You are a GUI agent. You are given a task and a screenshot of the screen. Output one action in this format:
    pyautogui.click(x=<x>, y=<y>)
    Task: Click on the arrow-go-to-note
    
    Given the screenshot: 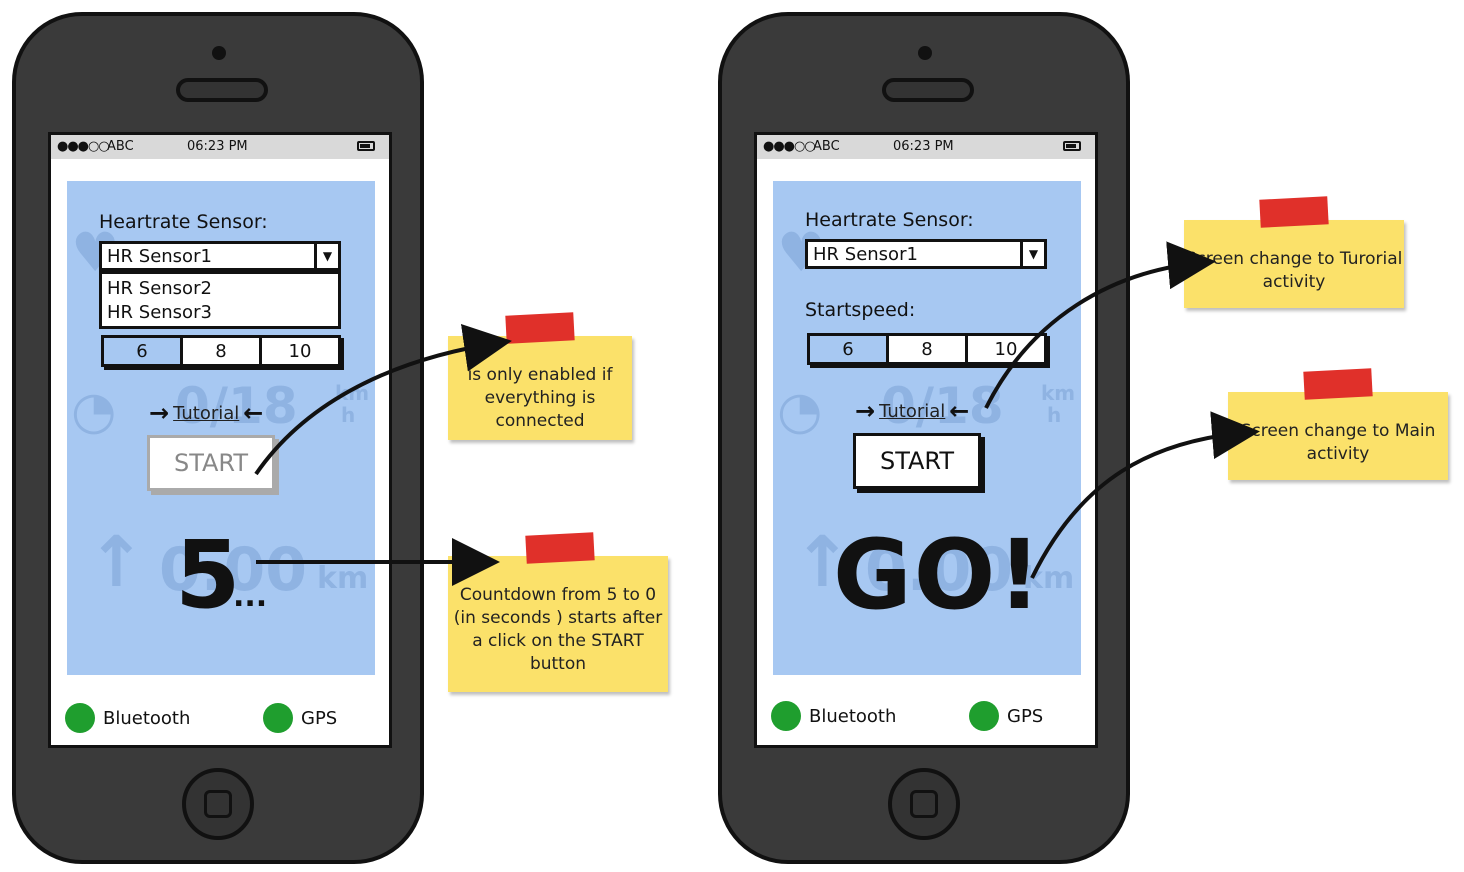 What is the action you would take?
    pyautogui.click(x=1145, y=495)
    